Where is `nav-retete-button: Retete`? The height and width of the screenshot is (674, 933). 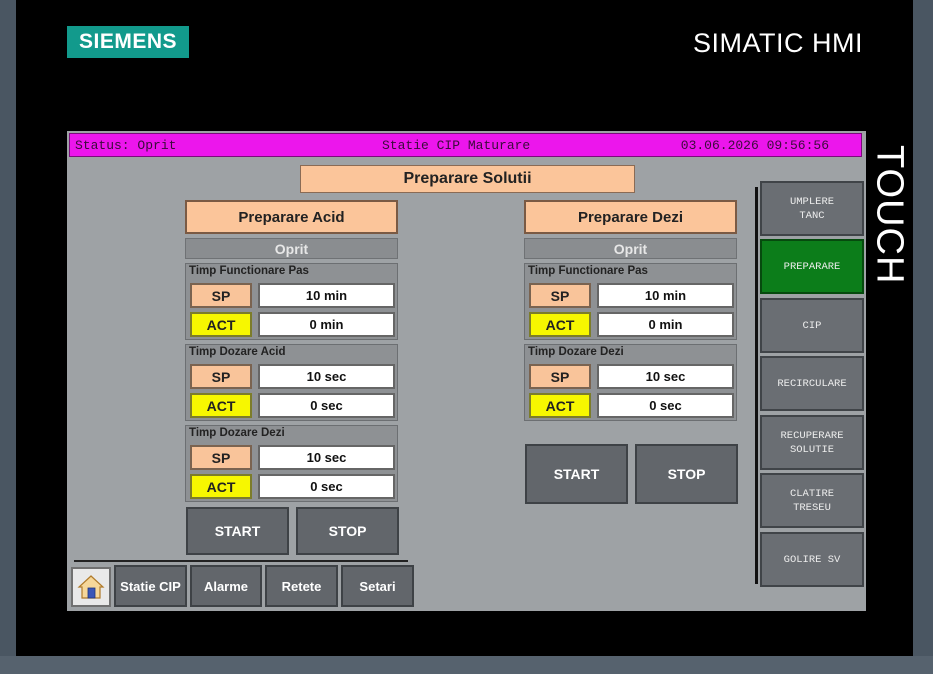
nav-retete-button: Retete is located at coordinates (301, 586).